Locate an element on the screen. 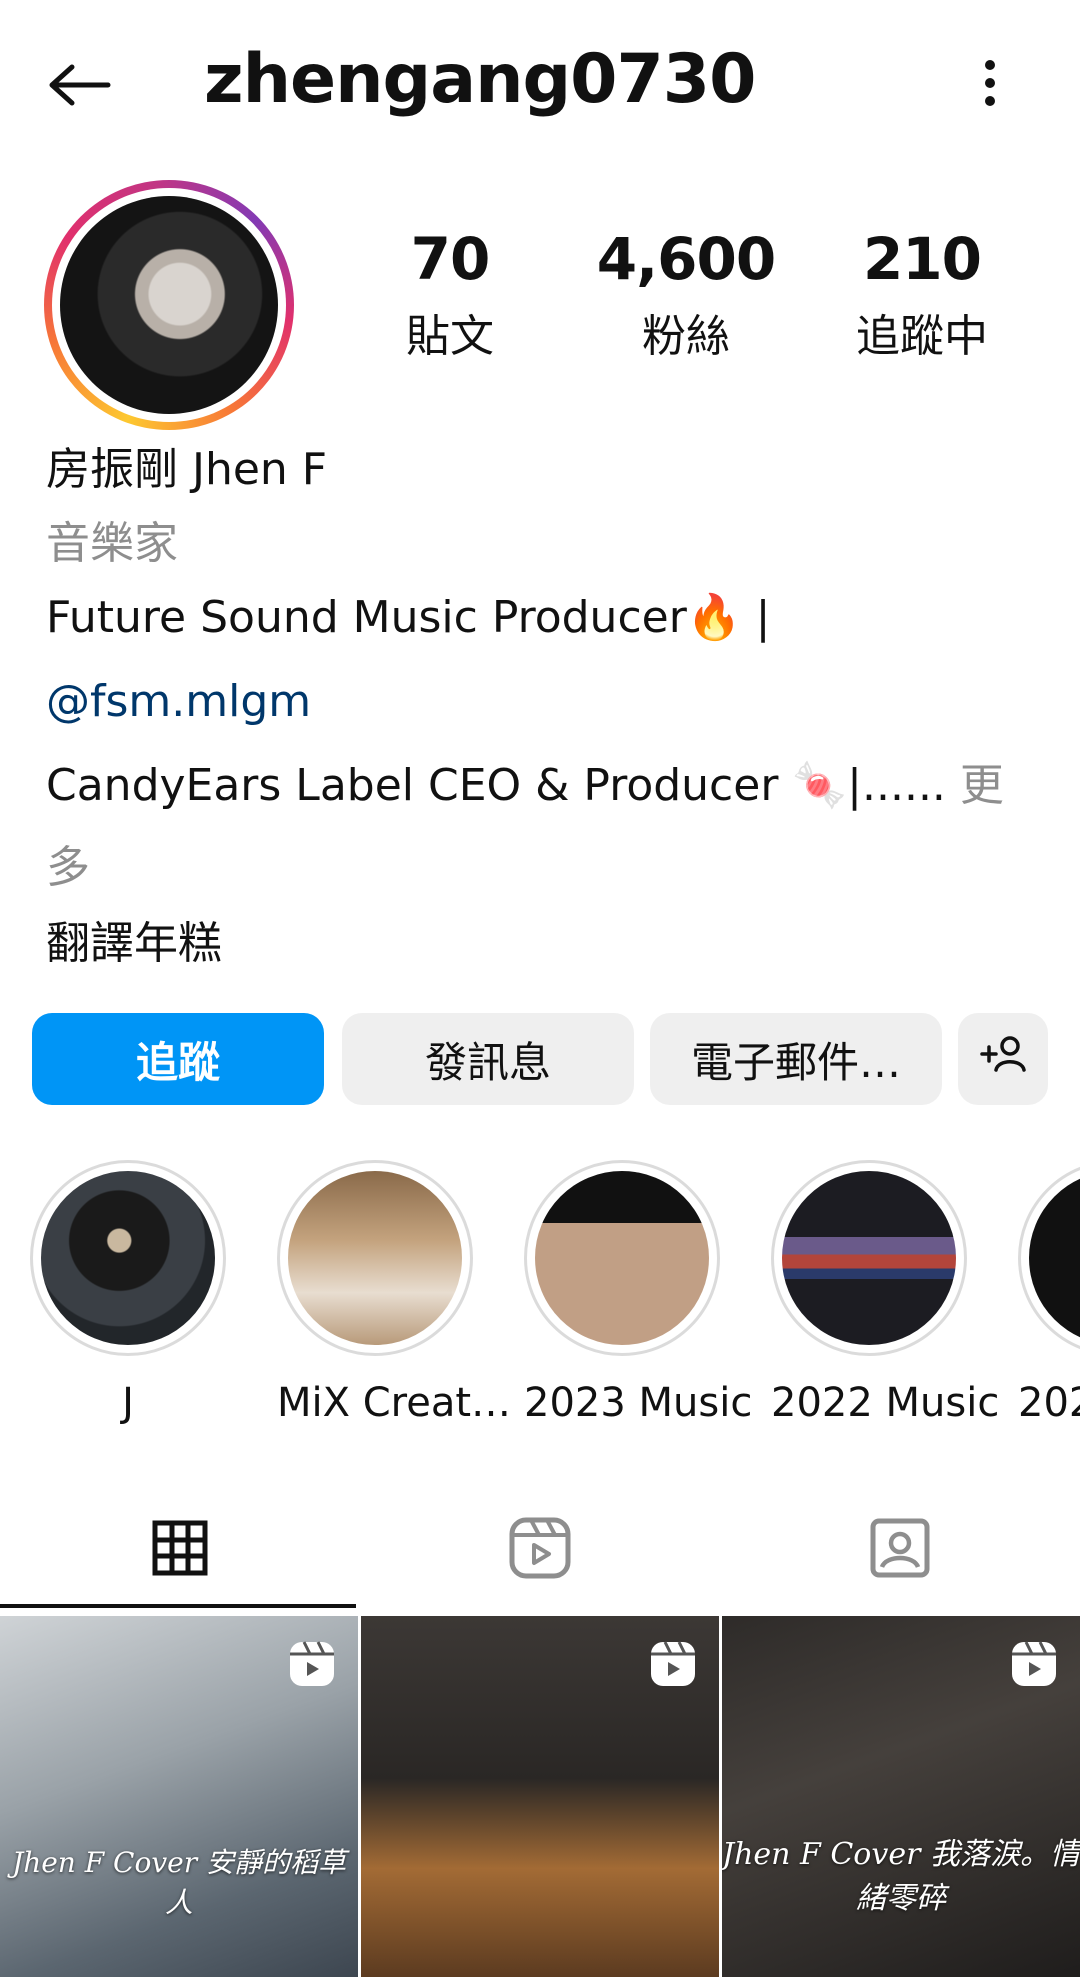  reels-icon is located at coordinates (540, 1550).